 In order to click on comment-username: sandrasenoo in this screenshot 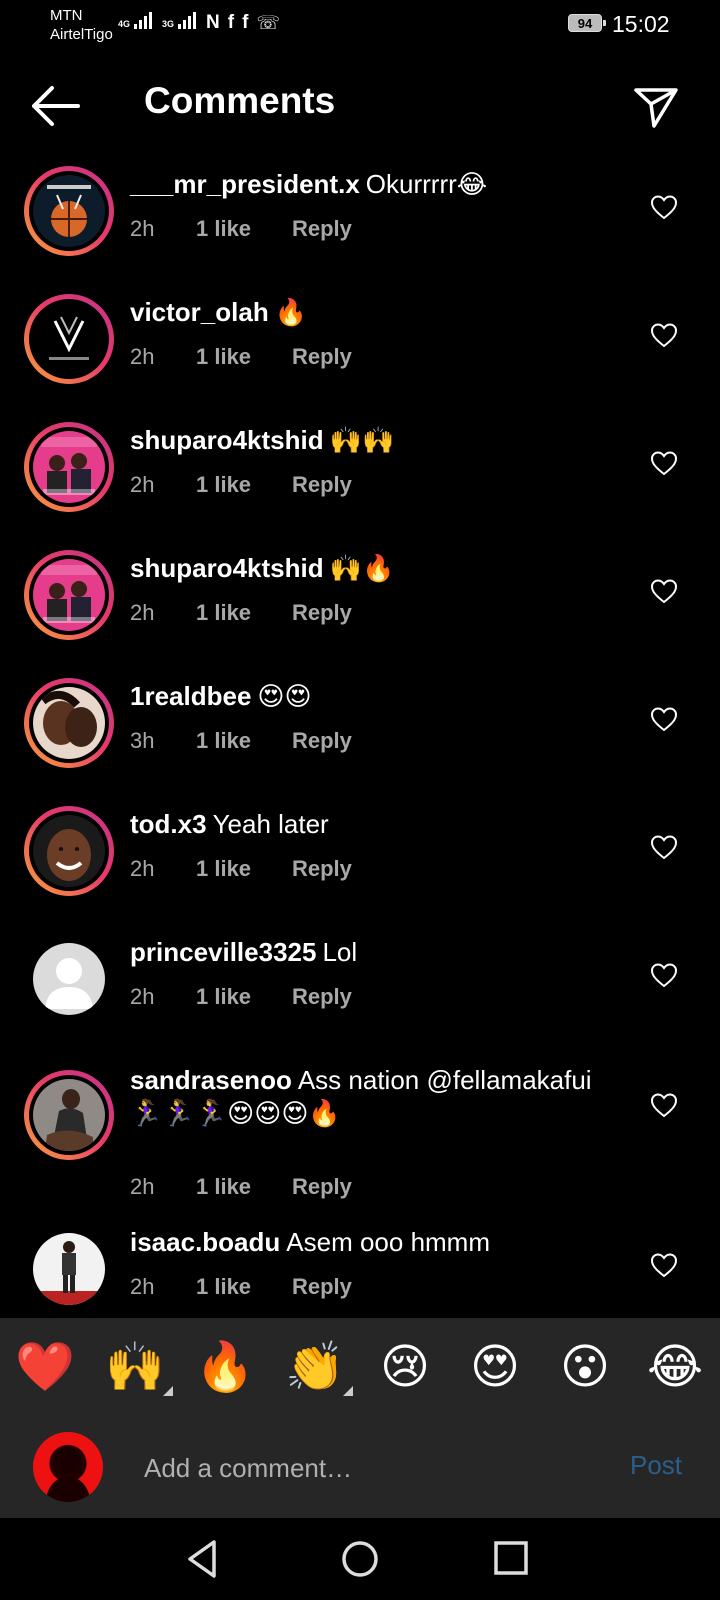, I will do `click(211, 1080)`.